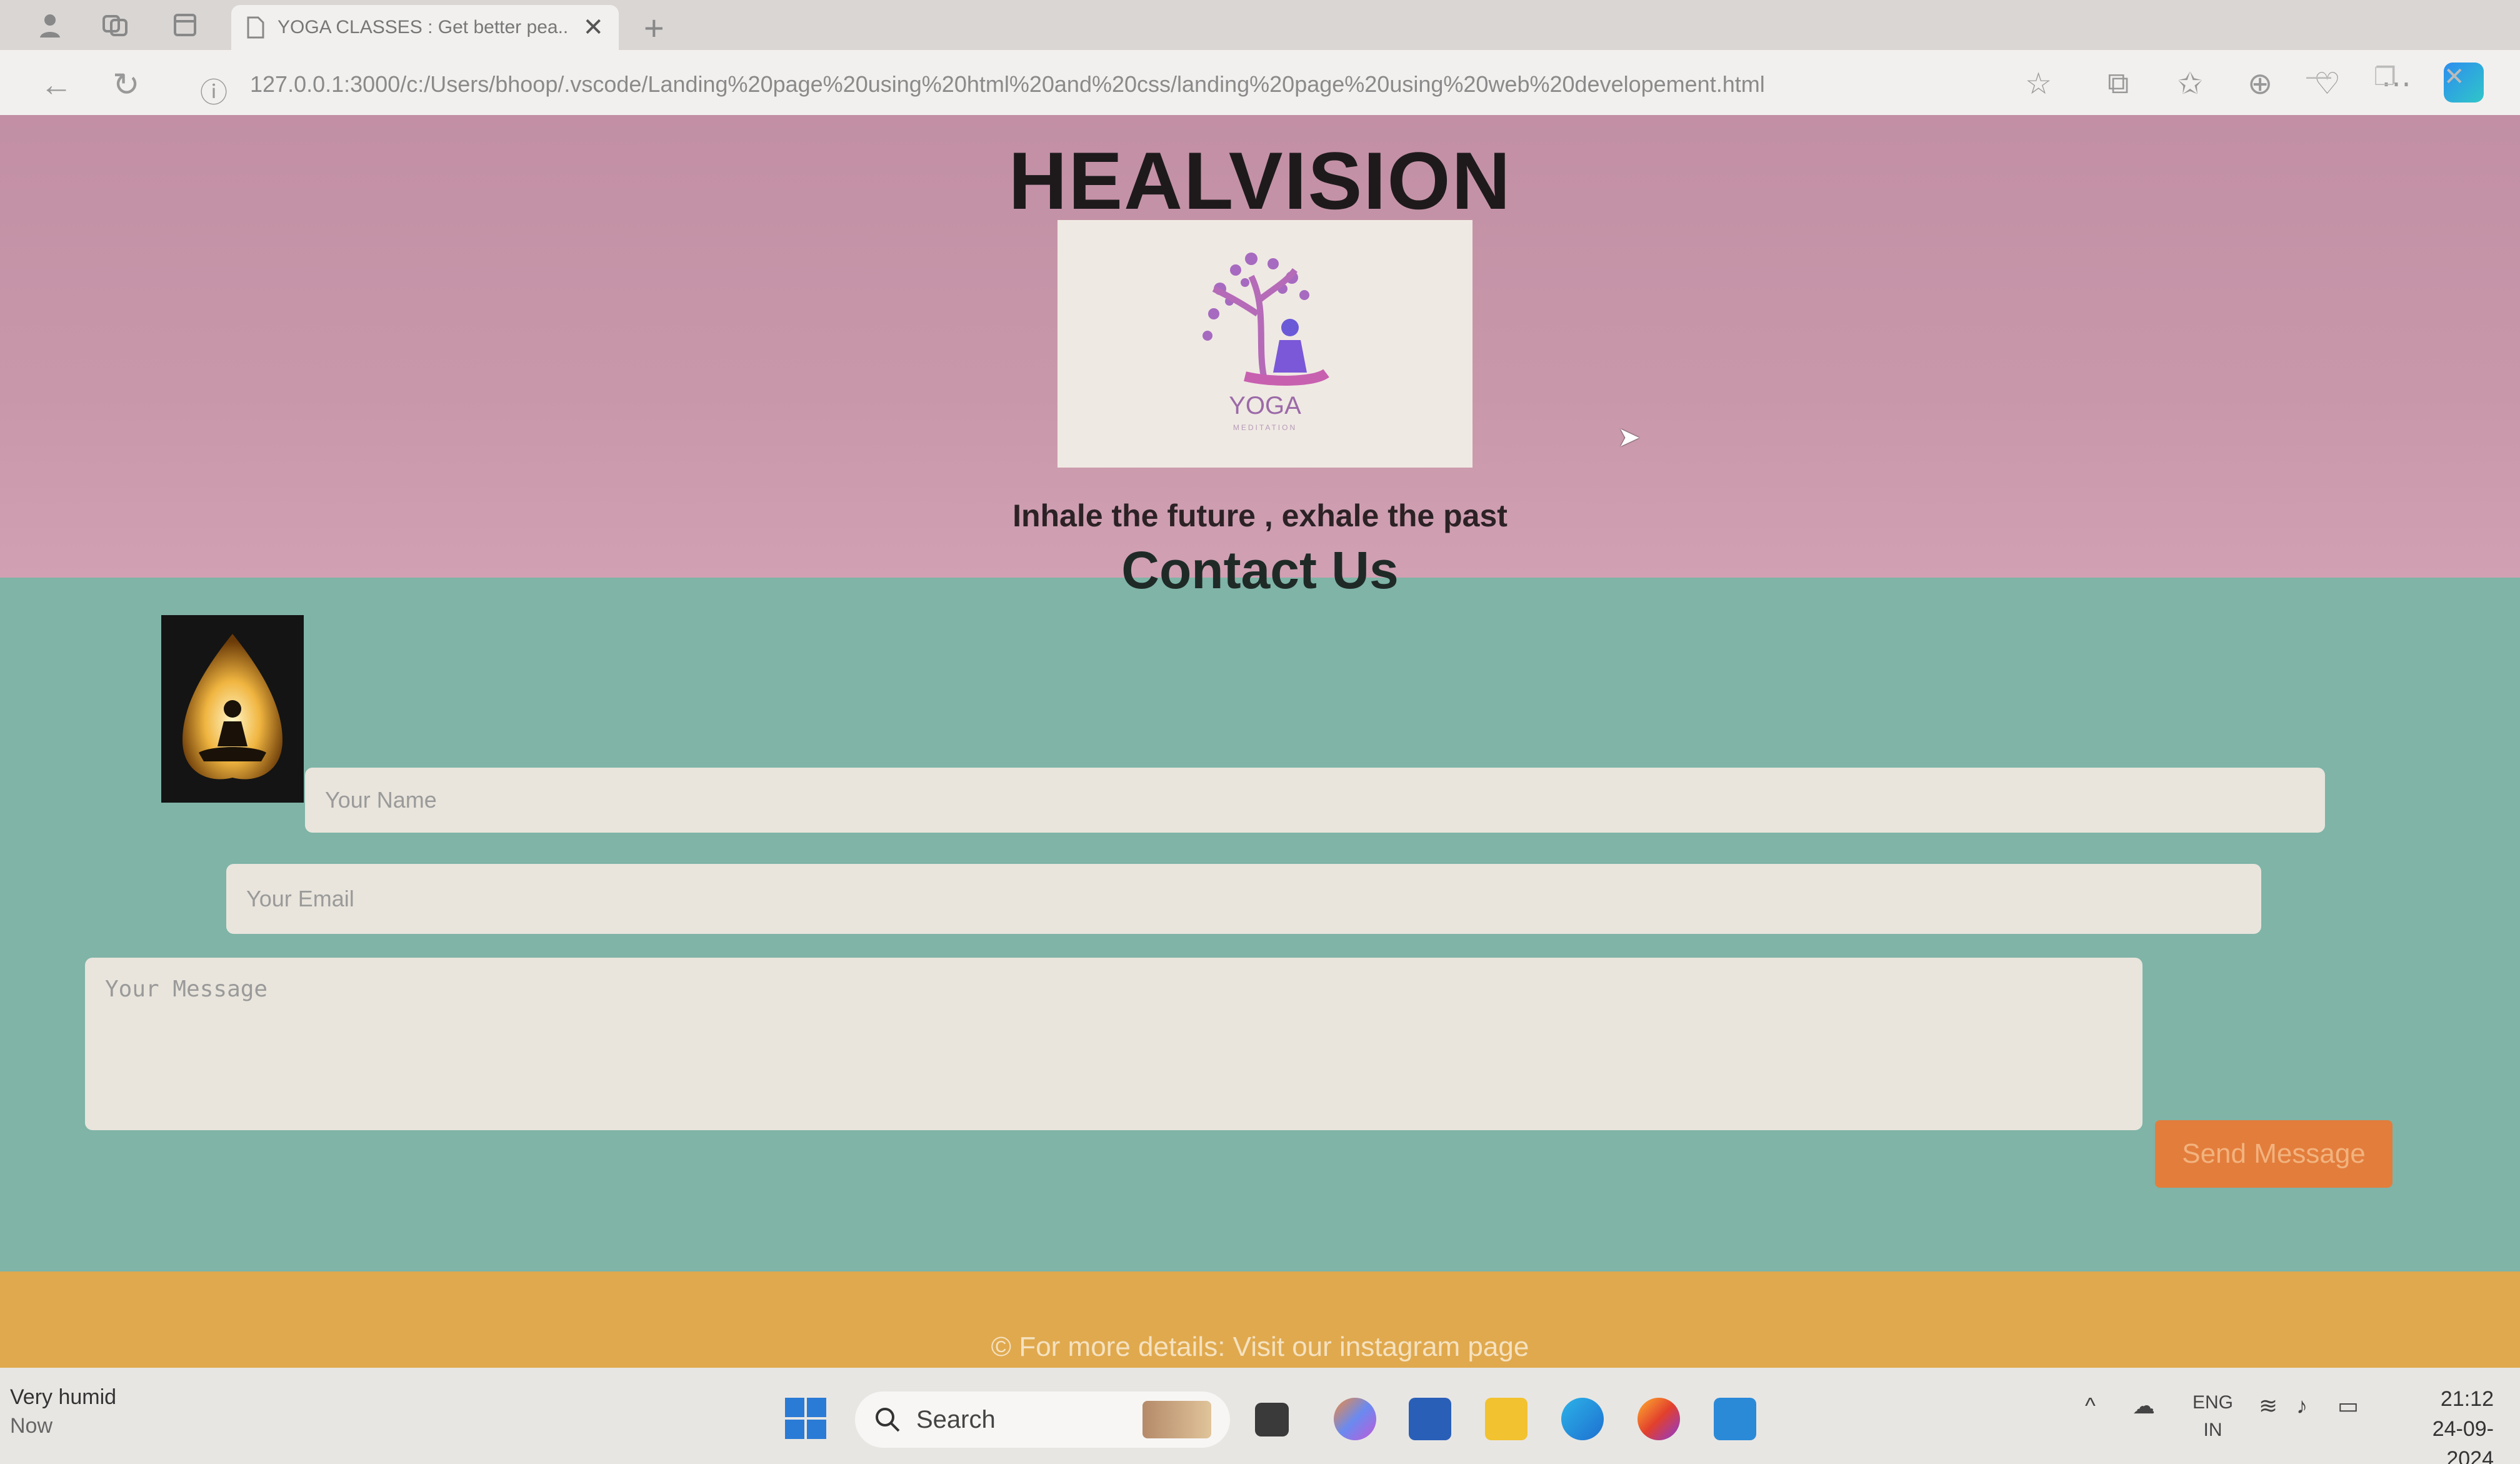  Describe the element at coordinates (2039, 83) in the screenshot. I see `favorite-star-icon: ☆` at that location.